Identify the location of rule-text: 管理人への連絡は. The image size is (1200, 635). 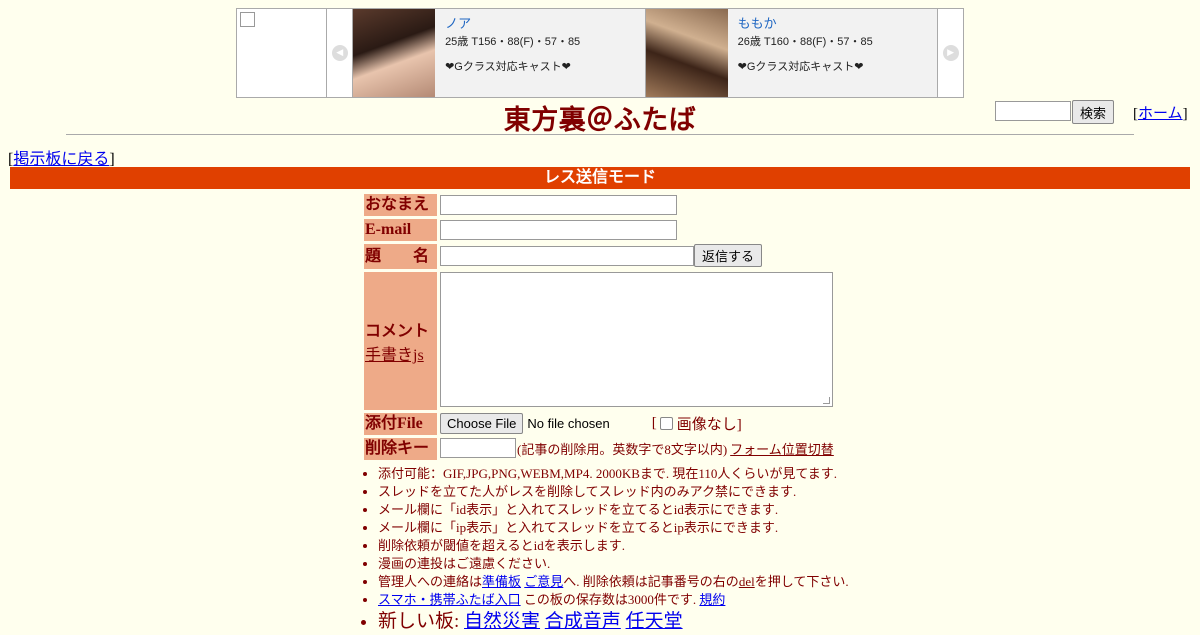
(430, 581).